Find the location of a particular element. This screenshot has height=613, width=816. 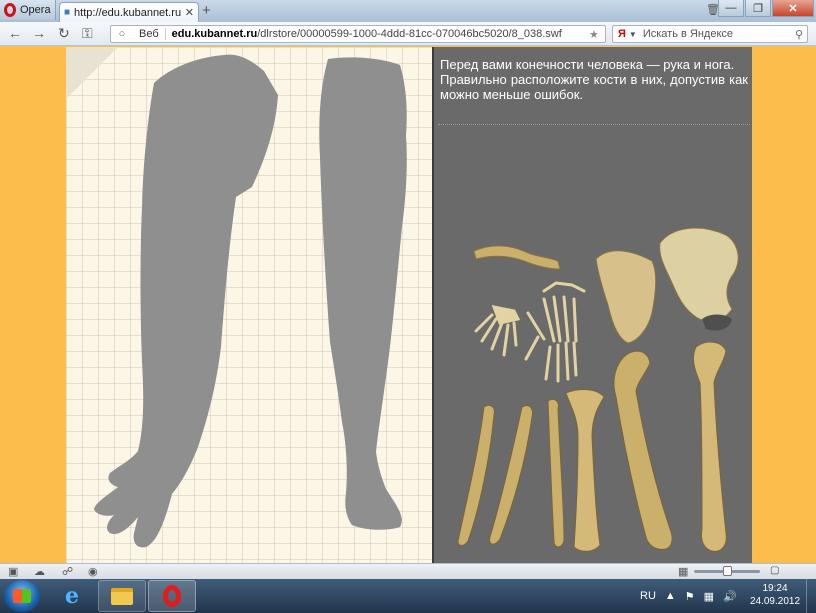

cloud-icon: ☁ is located at coordinates (39, 571).